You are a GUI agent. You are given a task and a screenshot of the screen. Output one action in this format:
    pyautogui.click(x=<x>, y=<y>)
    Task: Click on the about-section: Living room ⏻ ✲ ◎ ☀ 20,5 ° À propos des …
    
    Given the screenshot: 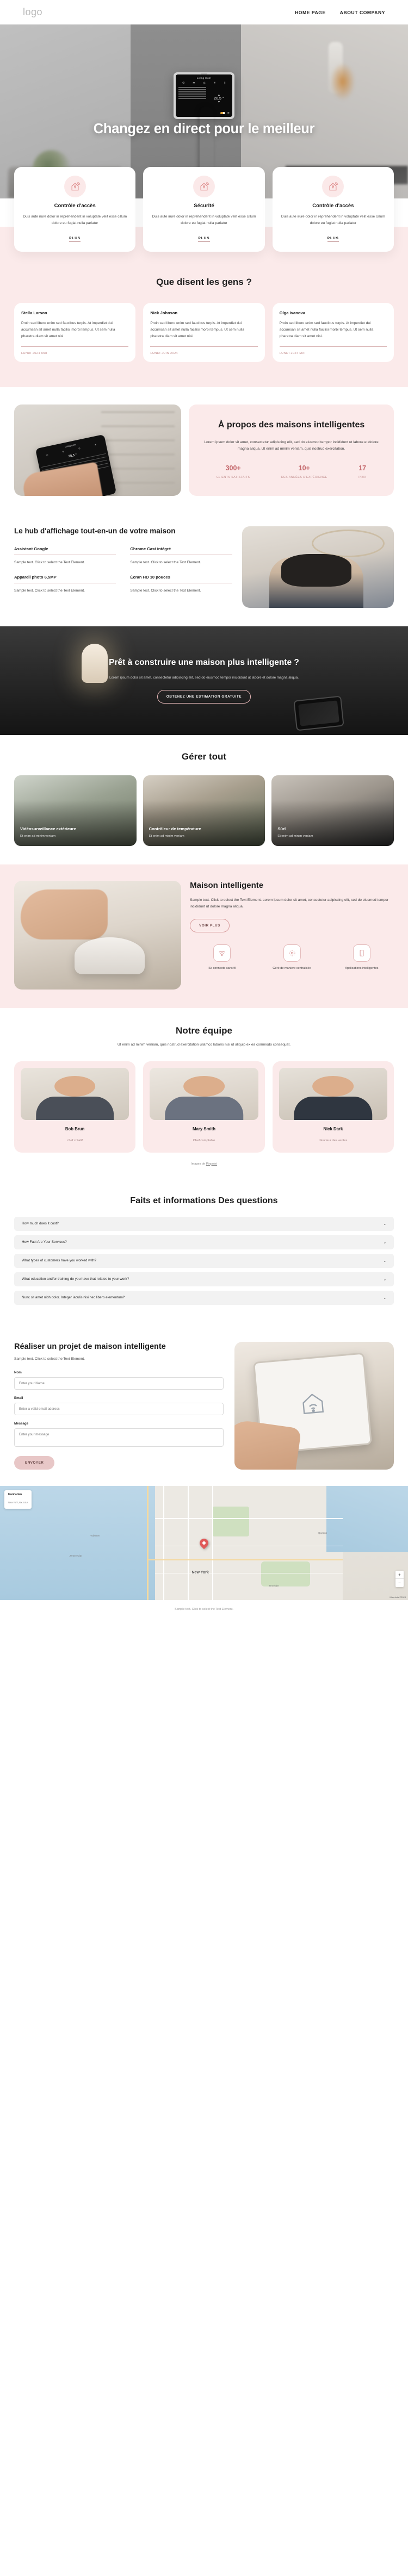 What is the action you would take?
    pyautogui.click(x=204, y=450)
    